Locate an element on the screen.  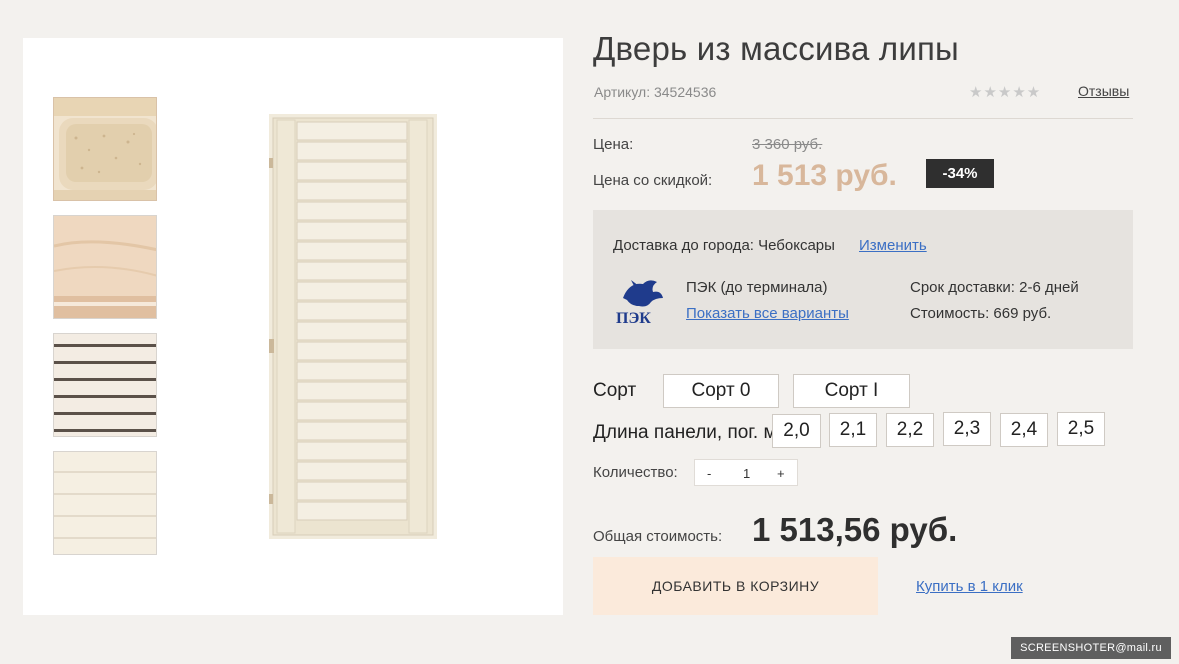
rating-stars-icon: ★★★★★ is located at coordinates (1005, 92).